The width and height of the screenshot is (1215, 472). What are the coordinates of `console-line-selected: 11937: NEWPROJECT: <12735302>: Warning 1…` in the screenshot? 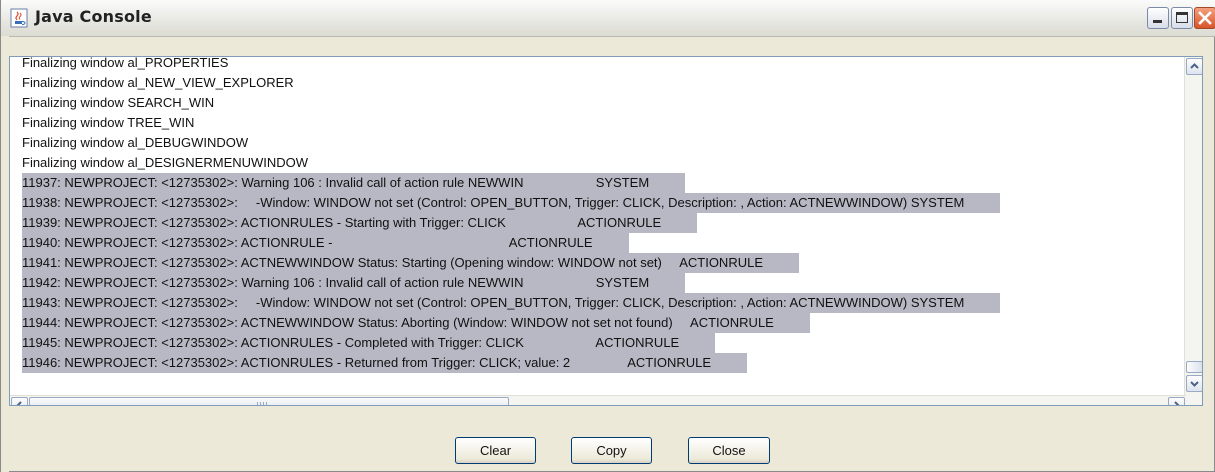 It's located at (354, 183).